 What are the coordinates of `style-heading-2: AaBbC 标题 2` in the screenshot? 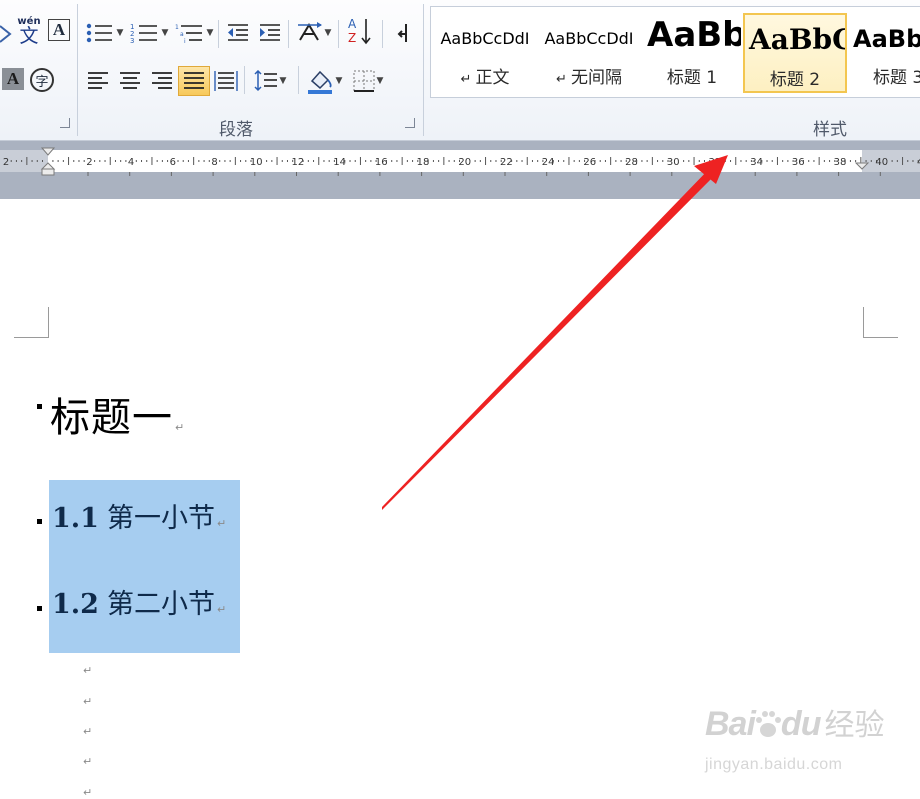 It's located at (795, 53).